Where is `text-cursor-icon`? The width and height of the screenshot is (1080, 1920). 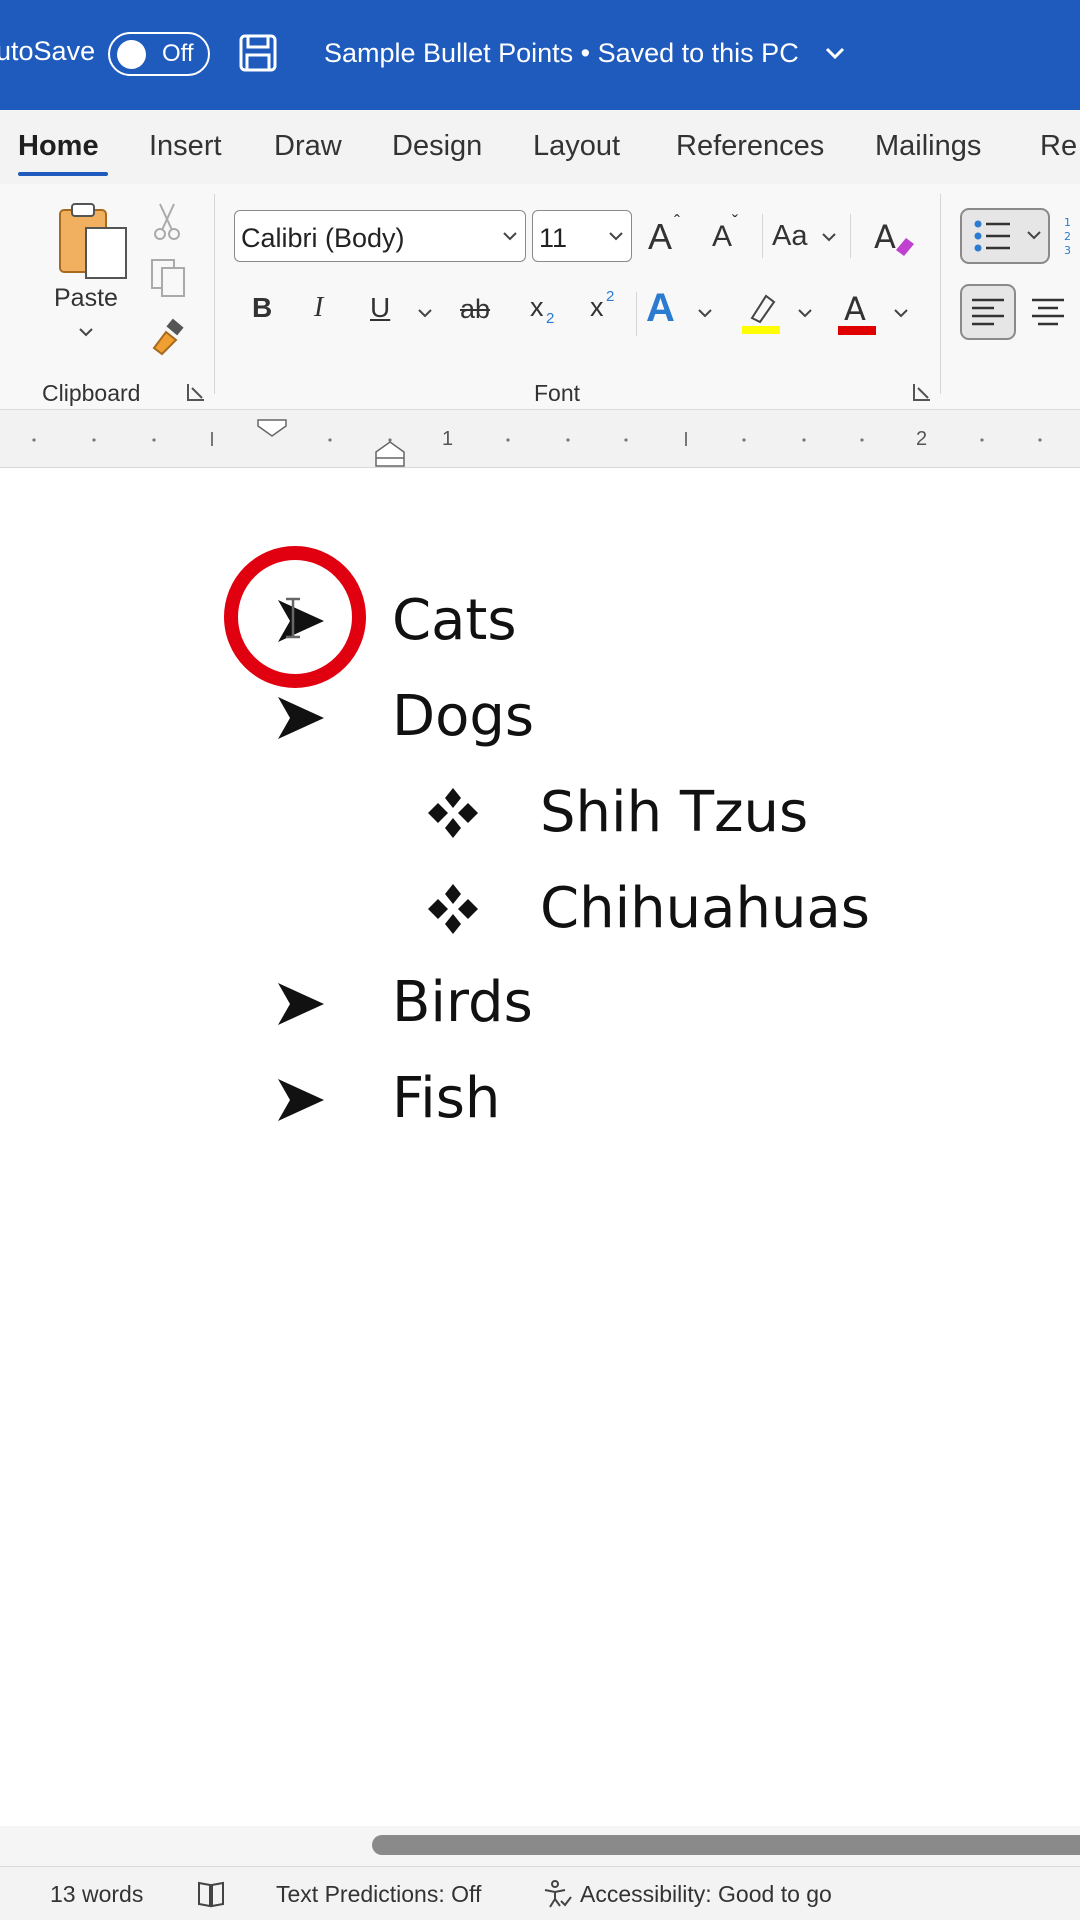 text-cursor-icon is located at coordinates (293, 618).